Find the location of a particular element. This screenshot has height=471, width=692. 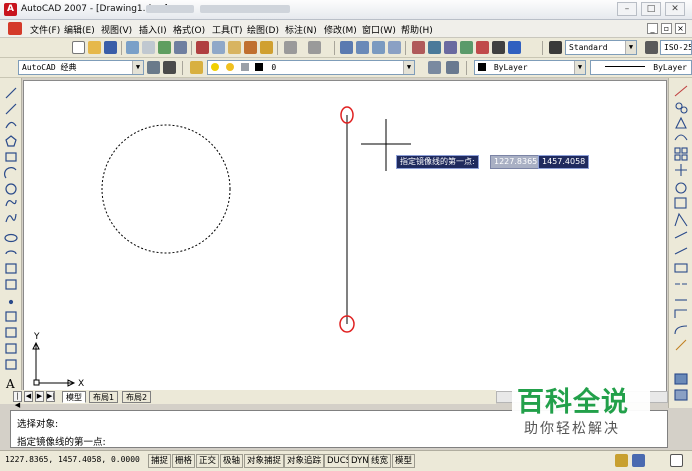

make-current-layer-icon is located at coordinates (434, 67).